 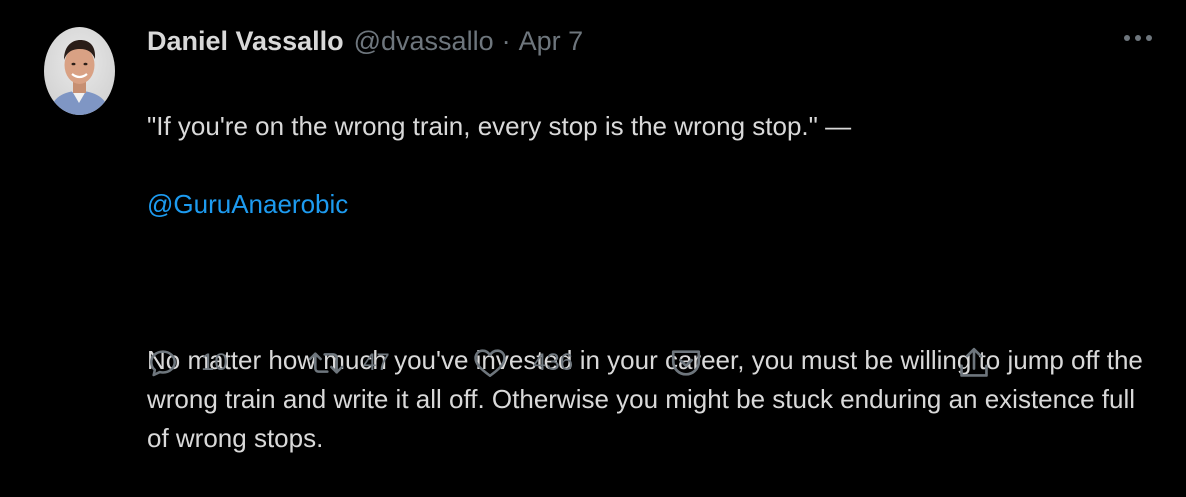 I want to click on pocket-icon, so click(x=686, y=363).